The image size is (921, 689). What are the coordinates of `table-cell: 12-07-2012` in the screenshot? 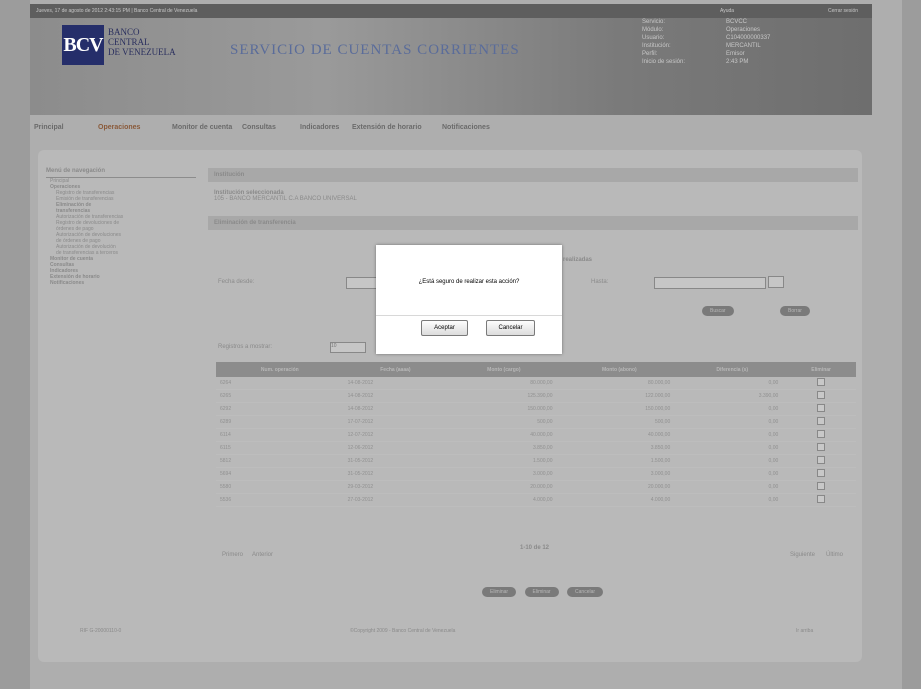 It's located at (395, 435).